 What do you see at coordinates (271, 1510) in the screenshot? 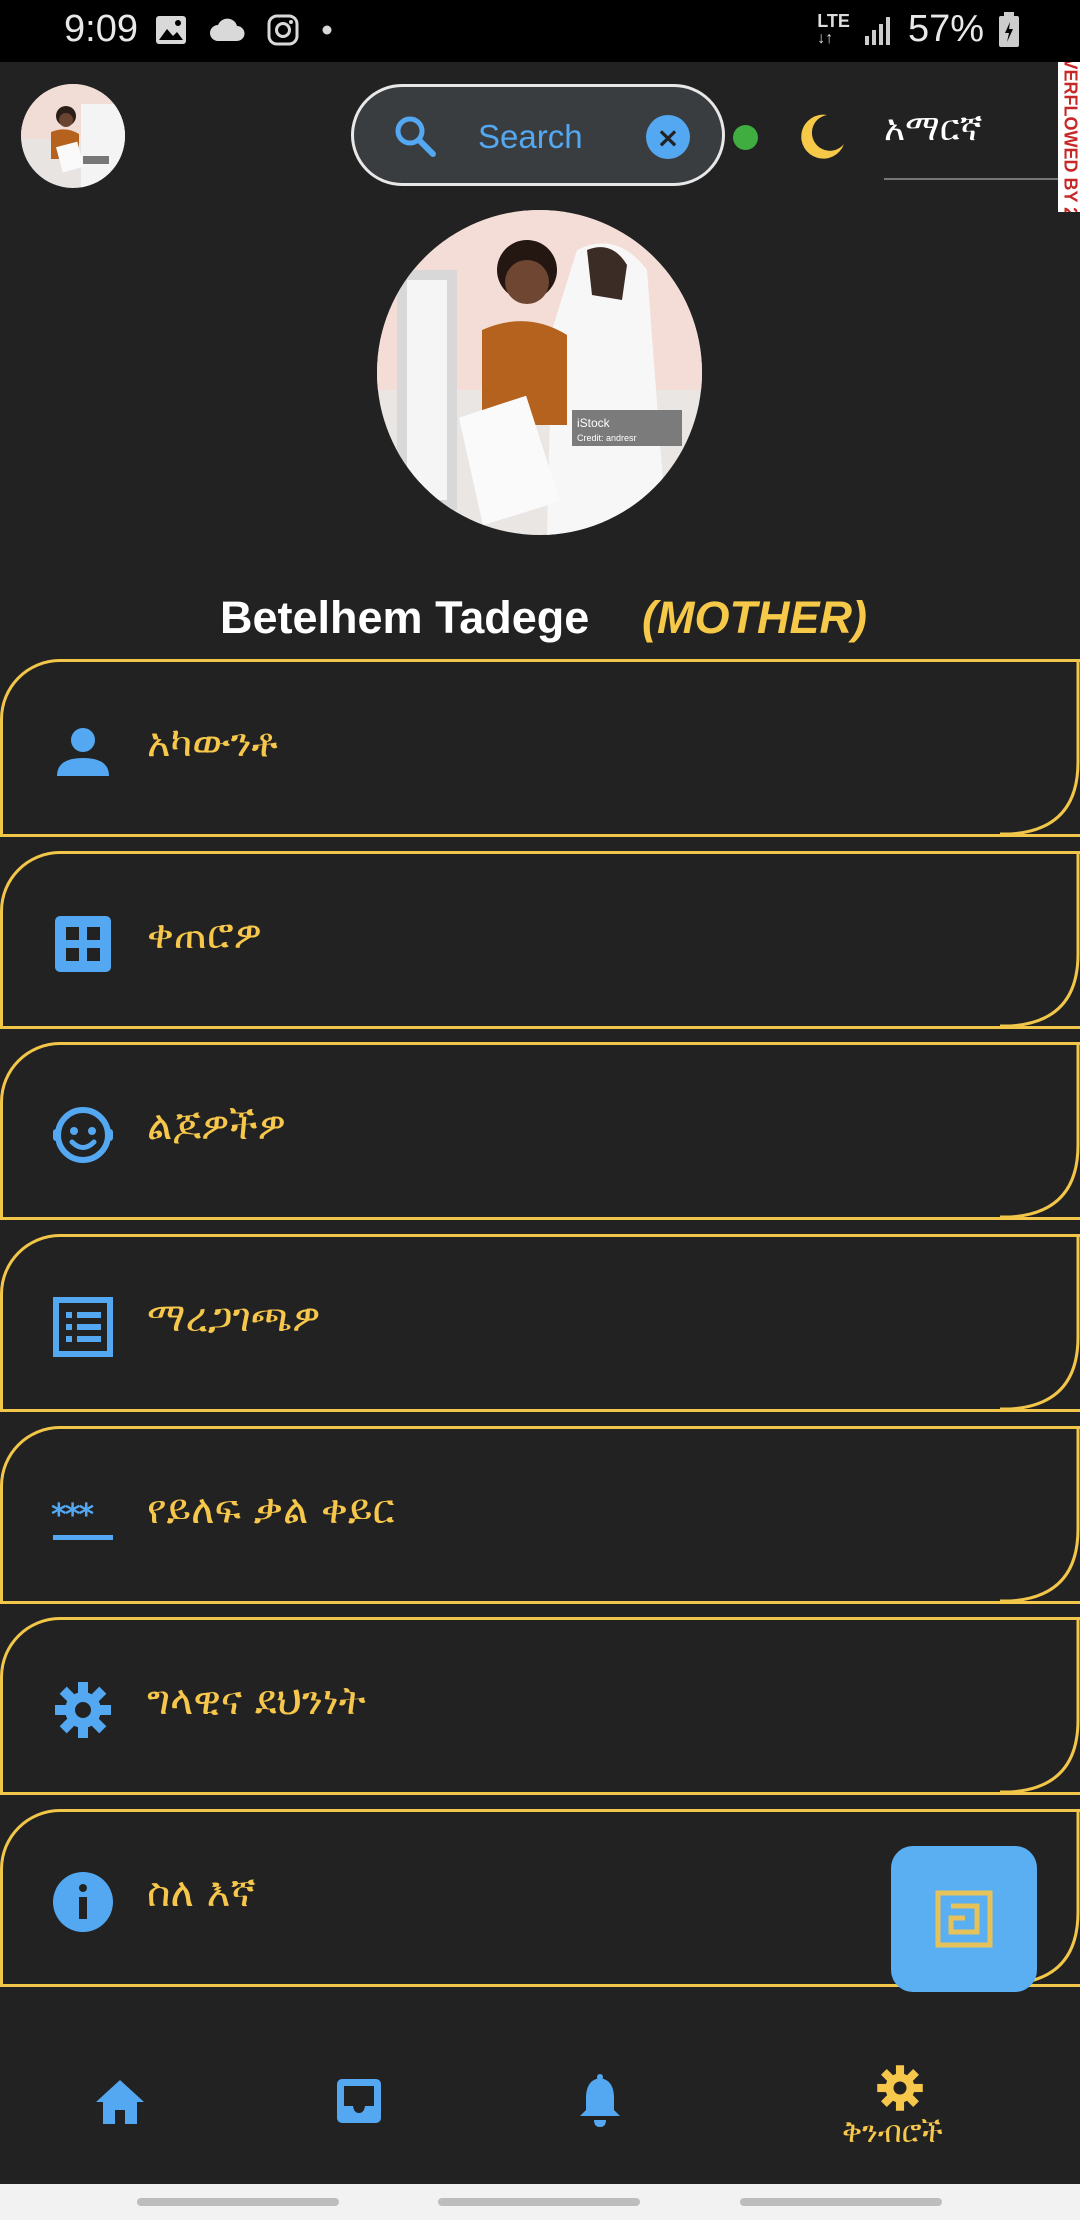
I see `menu-item-label: የይለፍ ቃል ቀይር` at bounding box center [271, 1510].